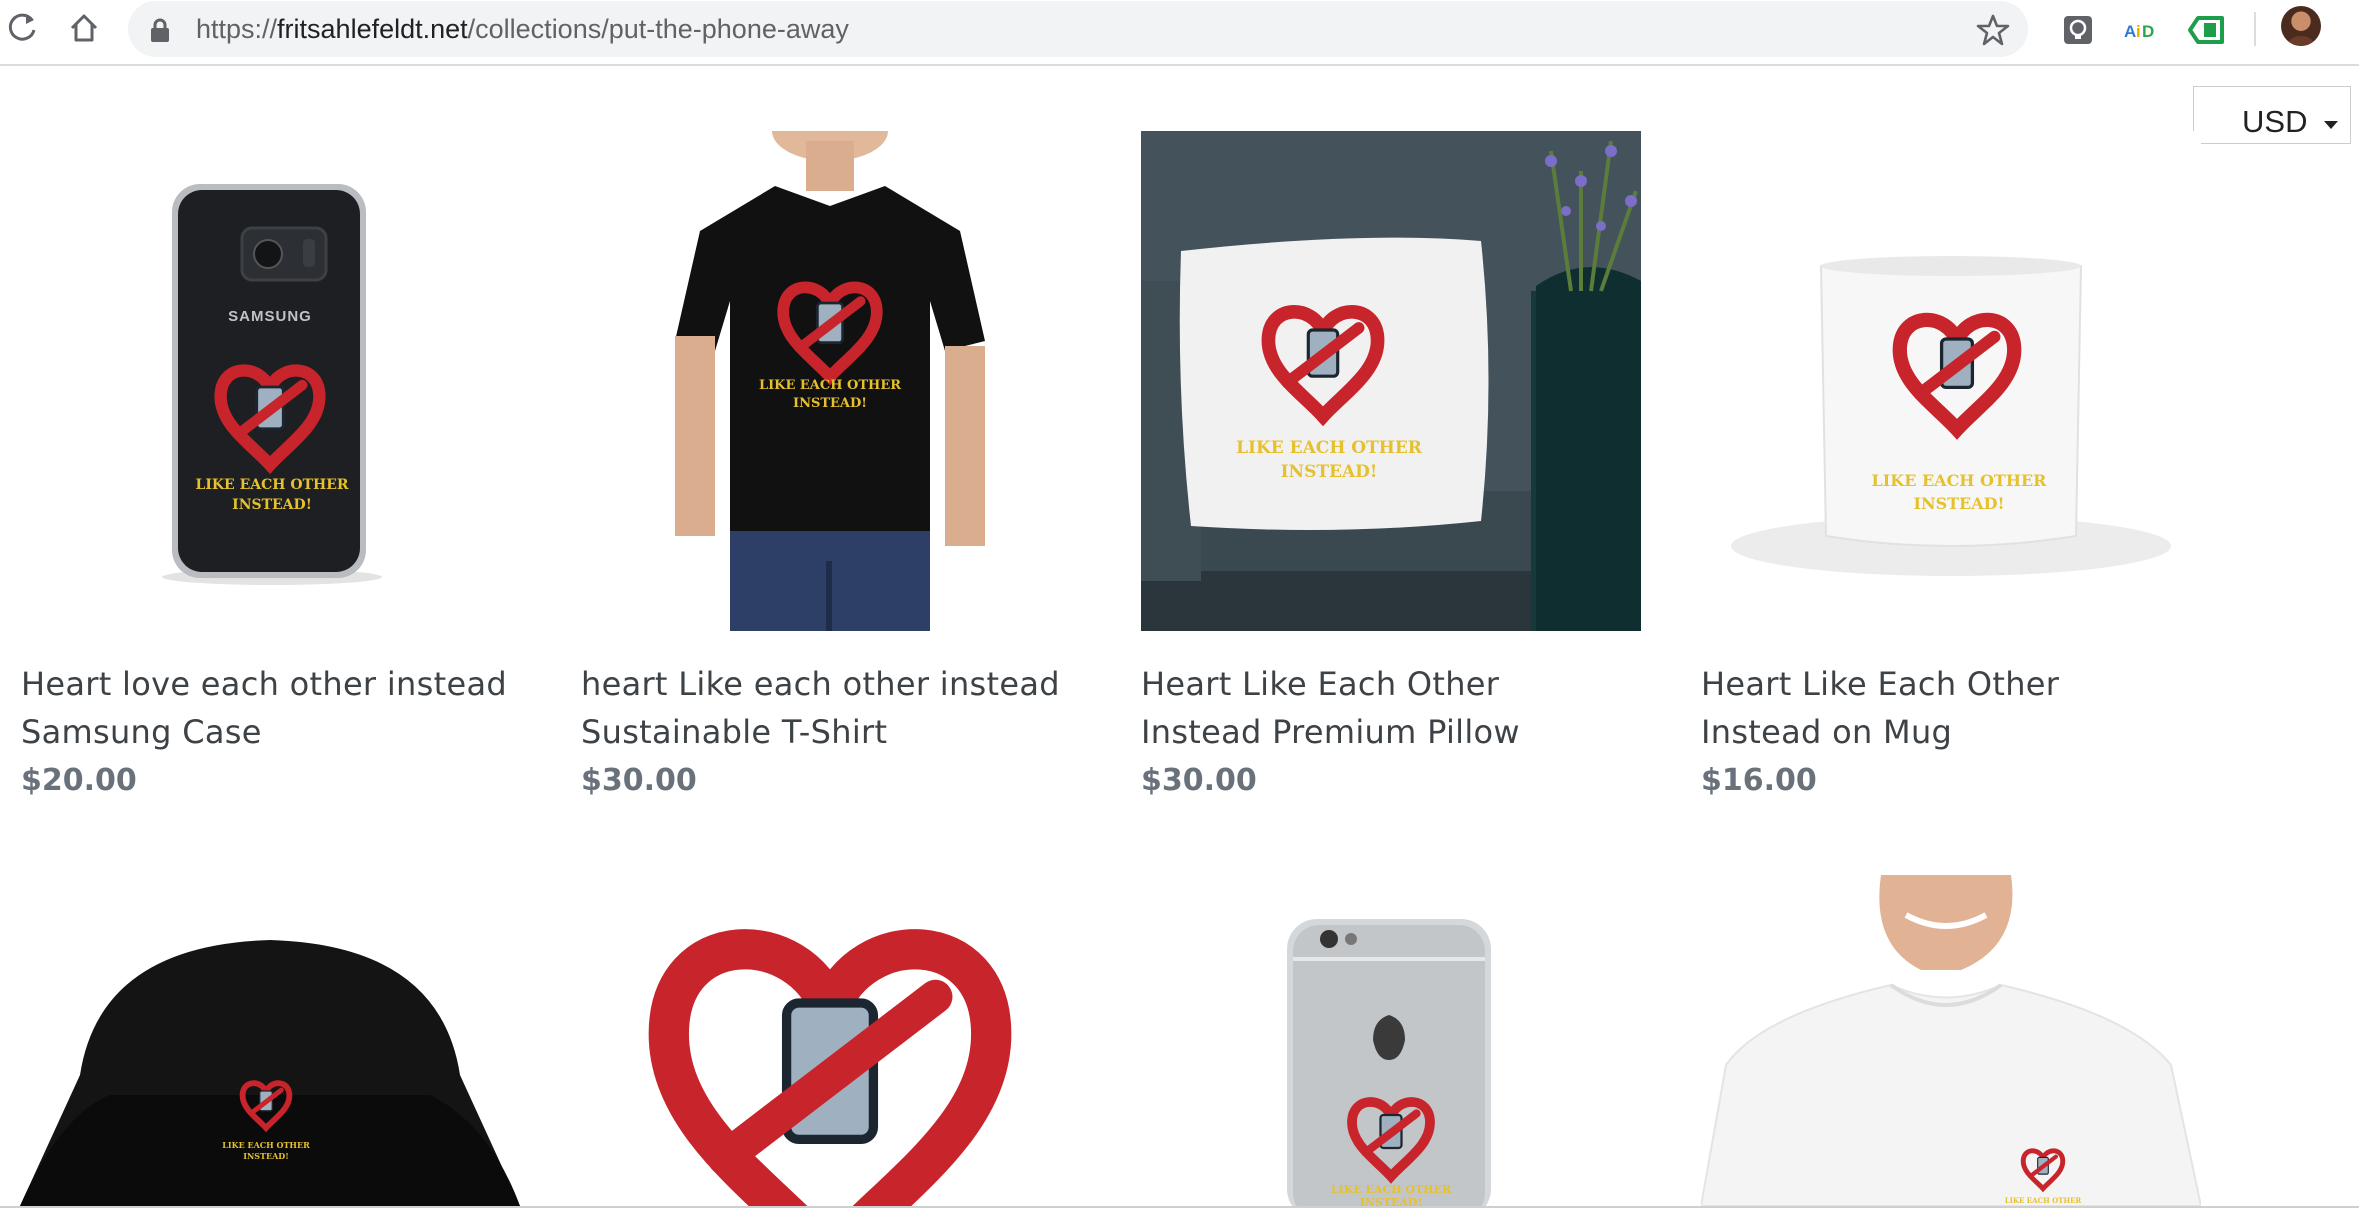 This screenshot has width=2359, height=1219. What do you see at coordinates (2301, 26) in the screenshot?
I see `avatar` at bounding box center [2301, 26].